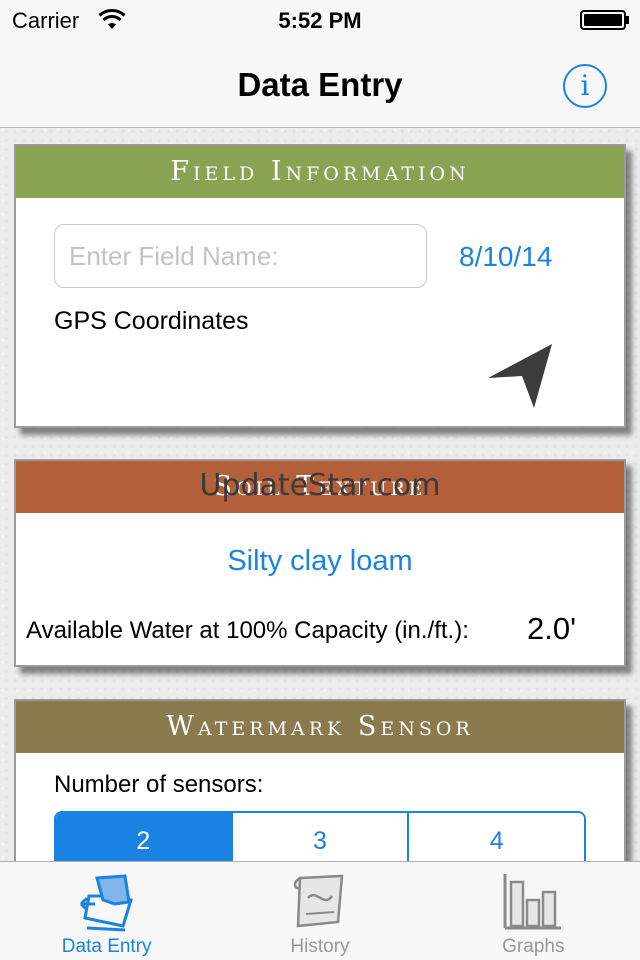 The width and height of the screenshot is (640, 960). I want to click on sensor-count-label: Number of sensors:, so click(159, 784).